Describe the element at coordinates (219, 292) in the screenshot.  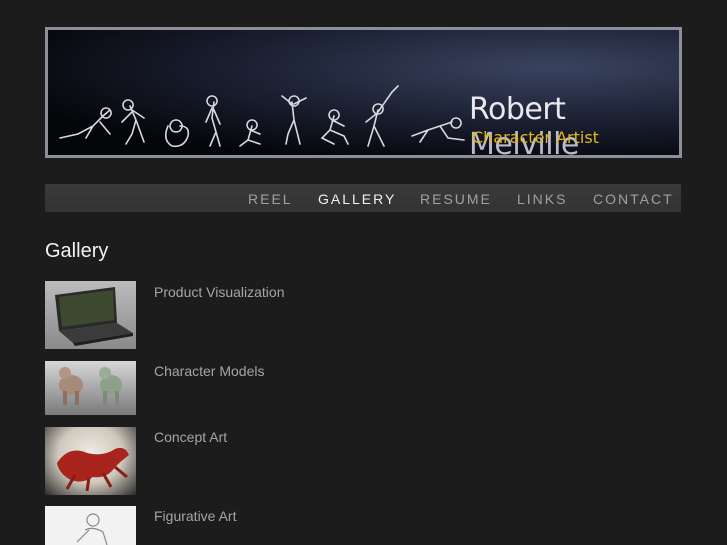
I see `gallery-label: Product Visualization` at that location.